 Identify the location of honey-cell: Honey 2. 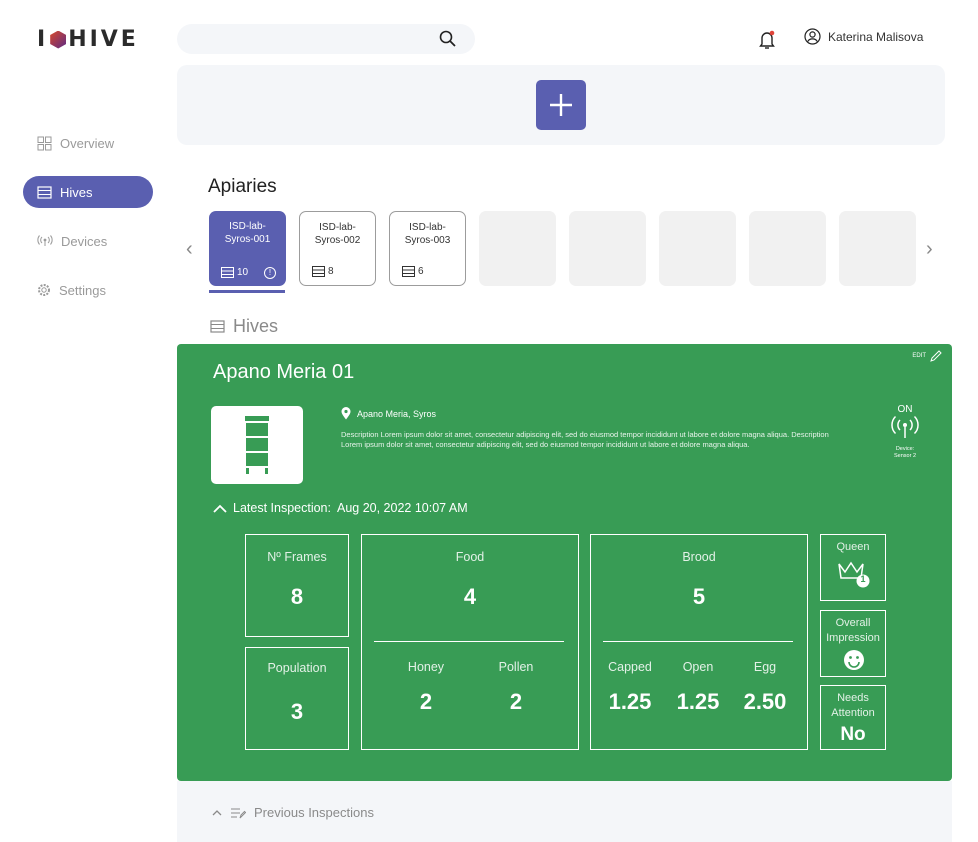
(426, 687).